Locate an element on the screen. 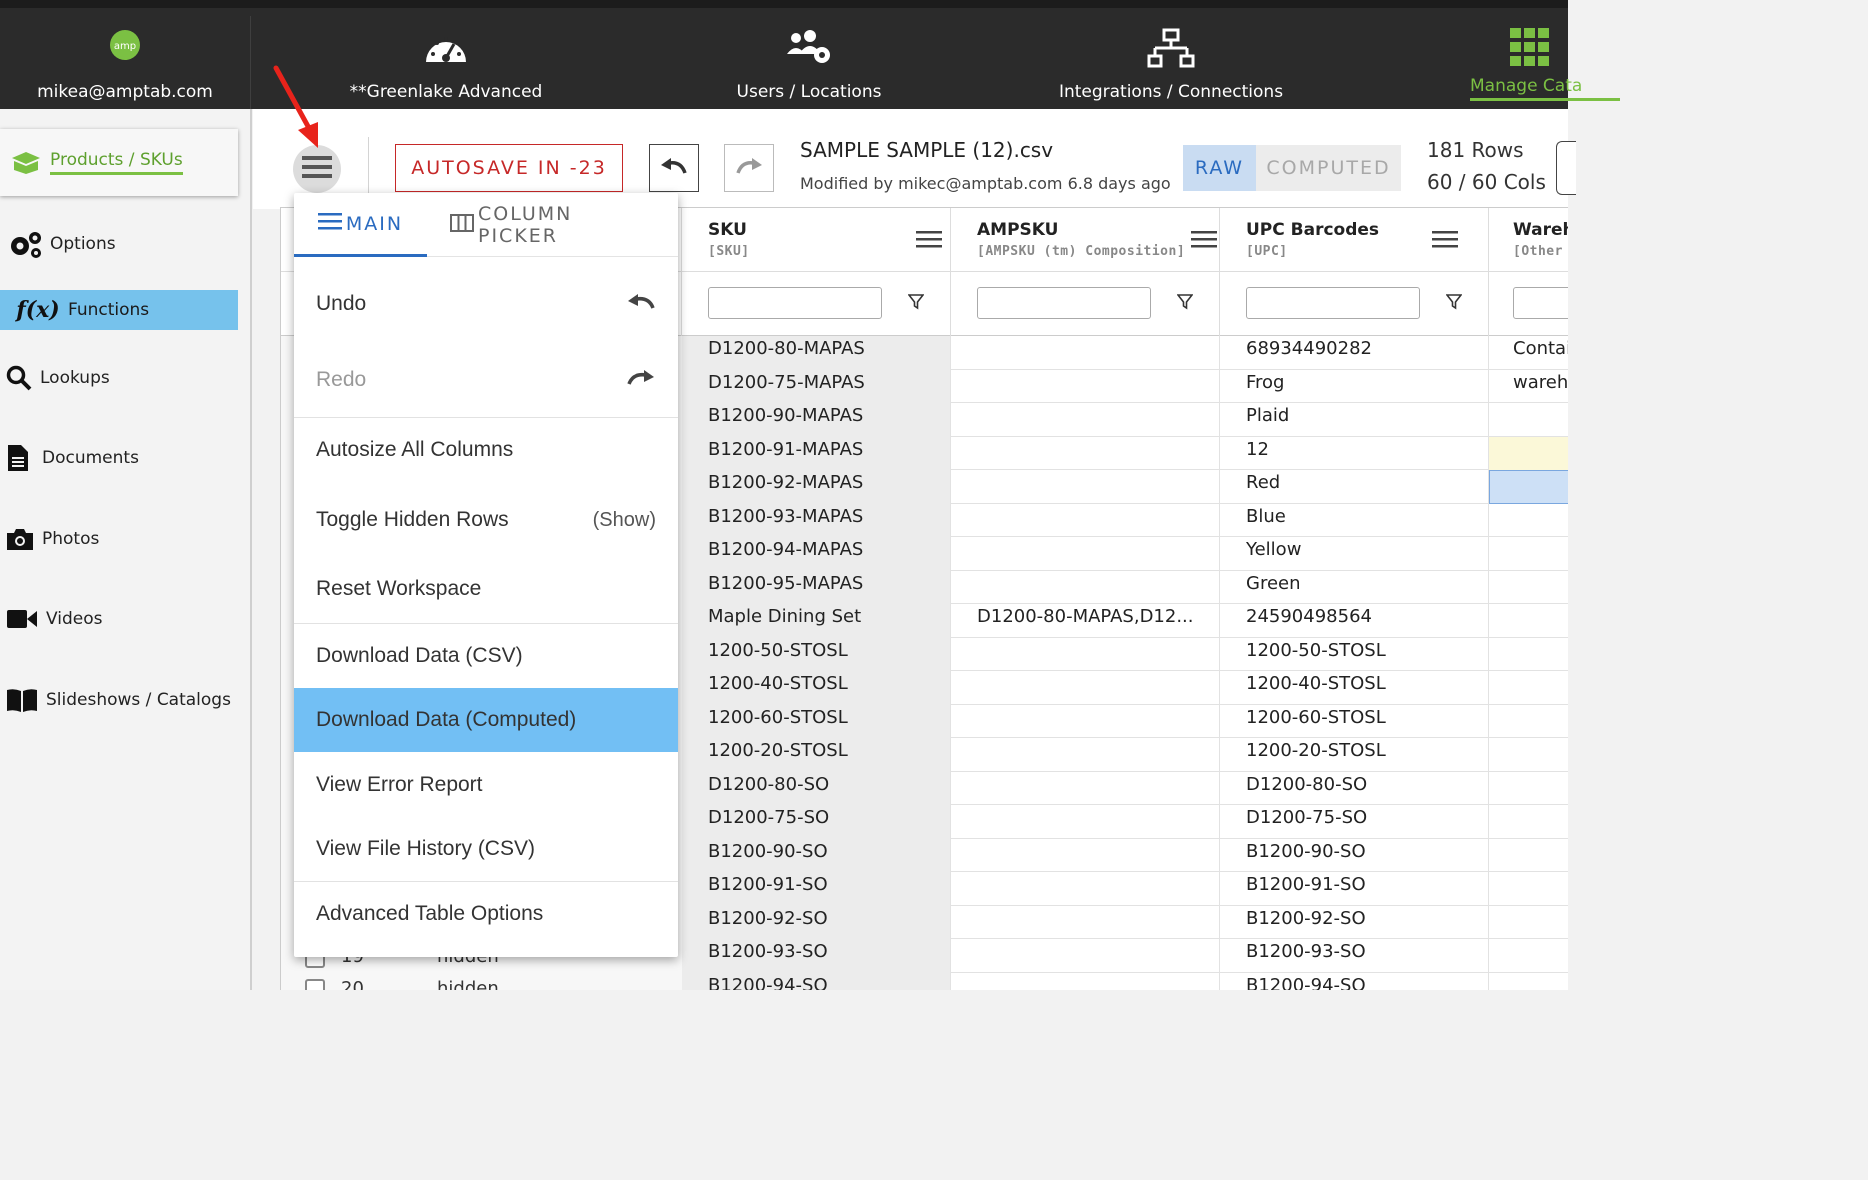  cell-upc: 1200-20-STOSL is located at coordinates (1354, 755).